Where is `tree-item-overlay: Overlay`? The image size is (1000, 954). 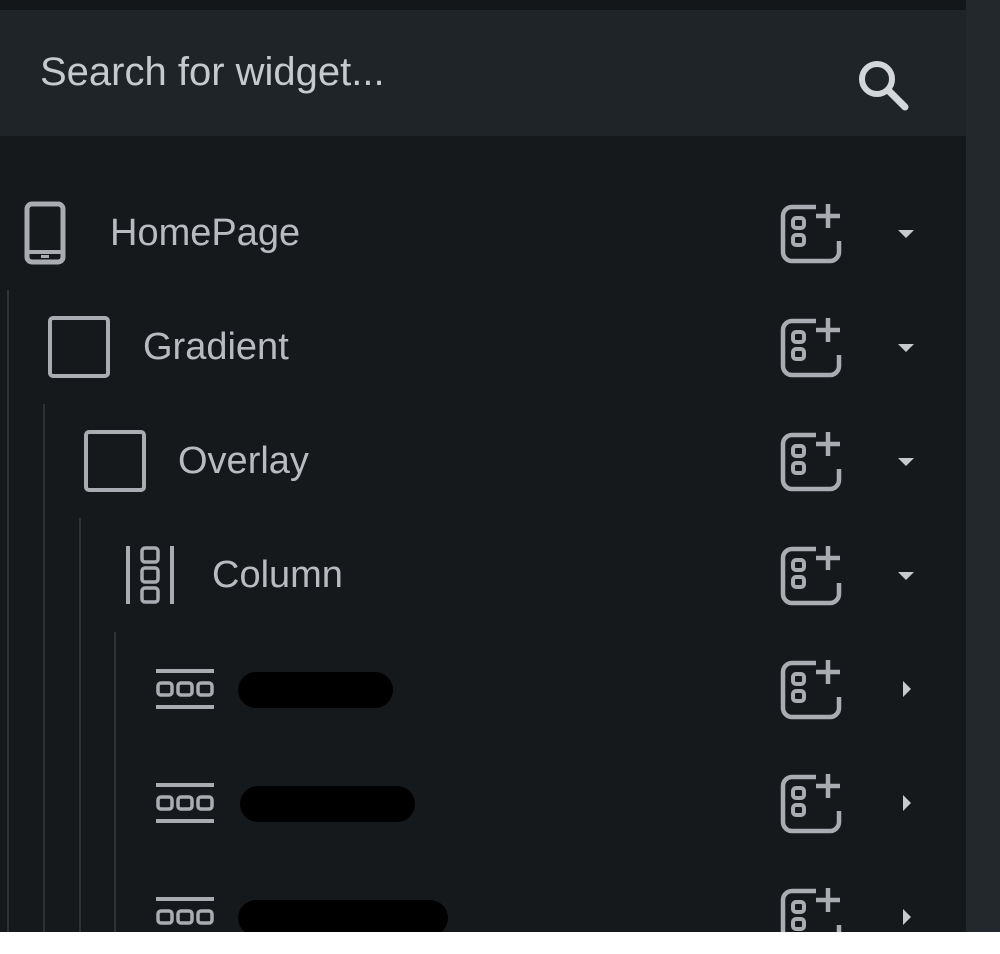
tree-item-overlay: Overlay is located at coordinates (483, 461).